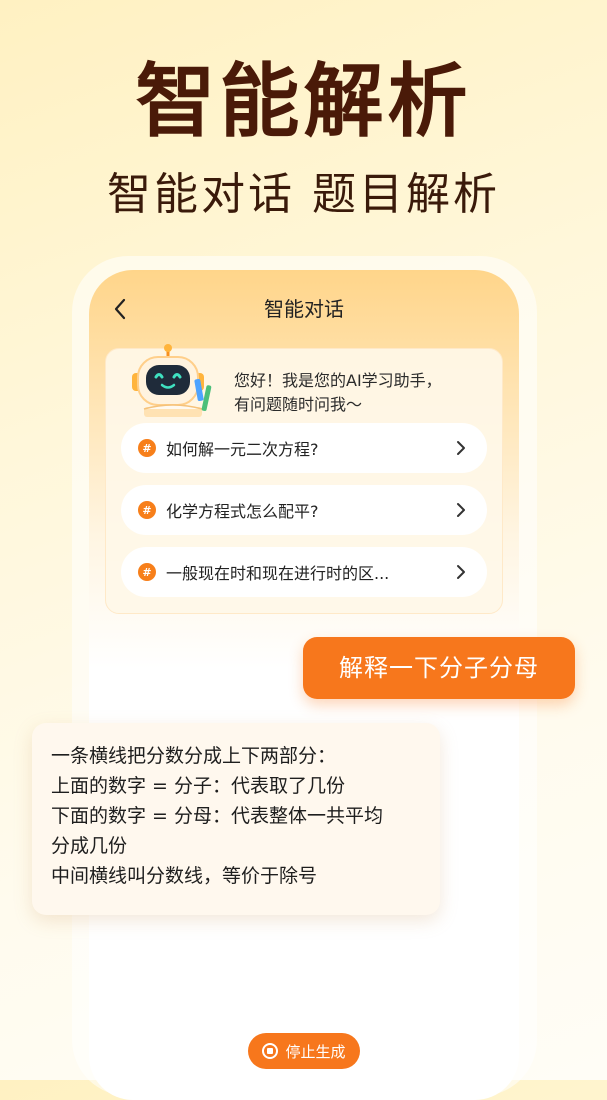 The image size is (607, 1100). What do you see at coordinates (194, 756) in the screenshot?
I see `ai-reply-line: 一条横线把分数分成上下两部分：` at bounding box center [194, 756].